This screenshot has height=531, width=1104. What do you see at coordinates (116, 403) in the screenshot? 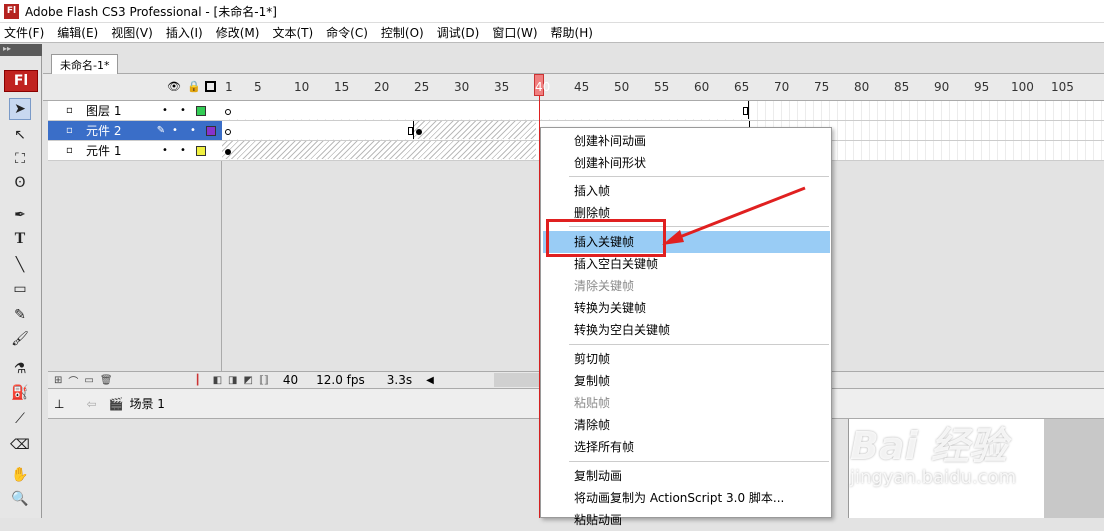
I see `scene-icon: 🎬` at bounding box center [116, 403].